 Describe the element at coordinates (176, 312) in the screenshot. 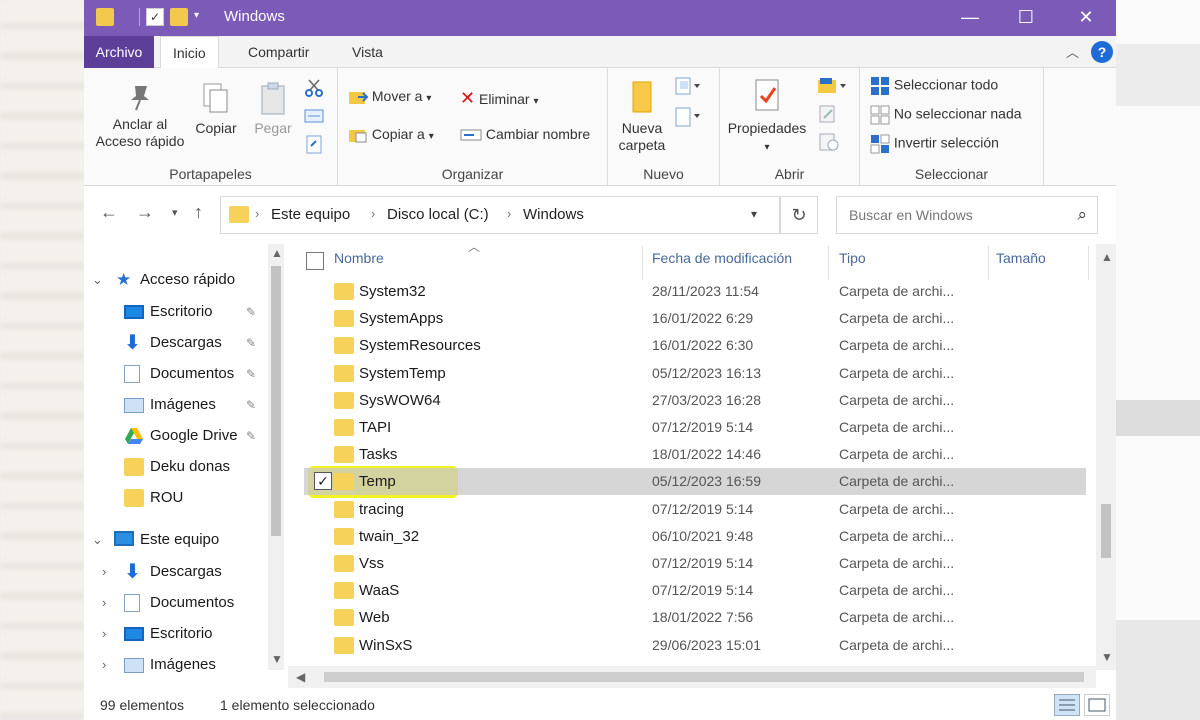

I see `nav-item-escritorio: Escritorio ✎` at that location.